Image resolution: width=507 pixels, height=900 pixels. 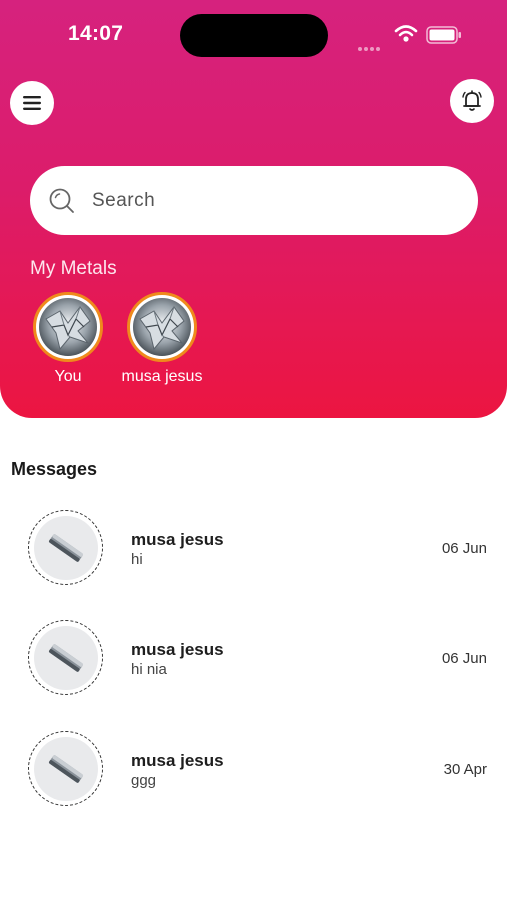 I want to click on message-preview: ggg, so click(x=144, y=780).